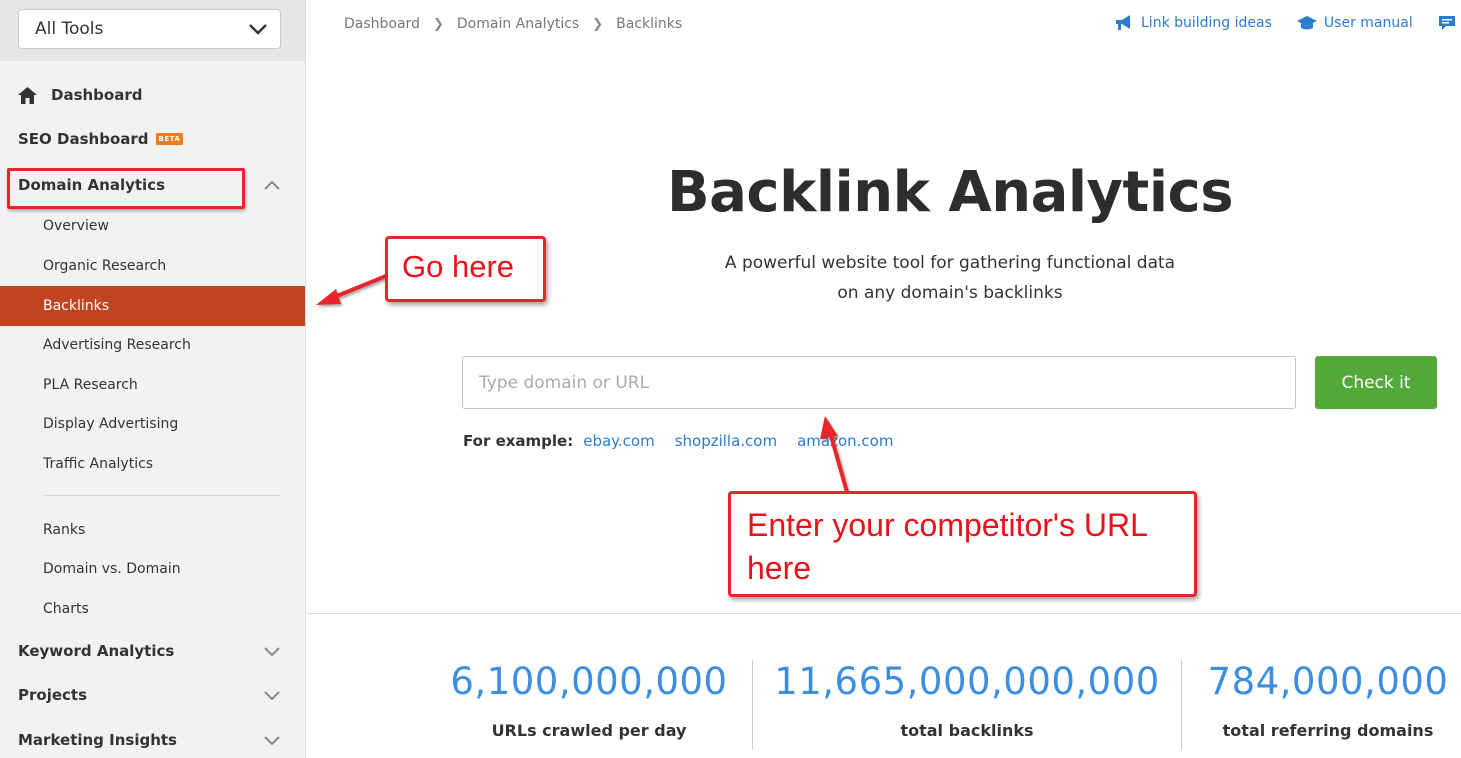  I want to click on sidebar-item-label: Domain vs. Domain, so click(112, 569).